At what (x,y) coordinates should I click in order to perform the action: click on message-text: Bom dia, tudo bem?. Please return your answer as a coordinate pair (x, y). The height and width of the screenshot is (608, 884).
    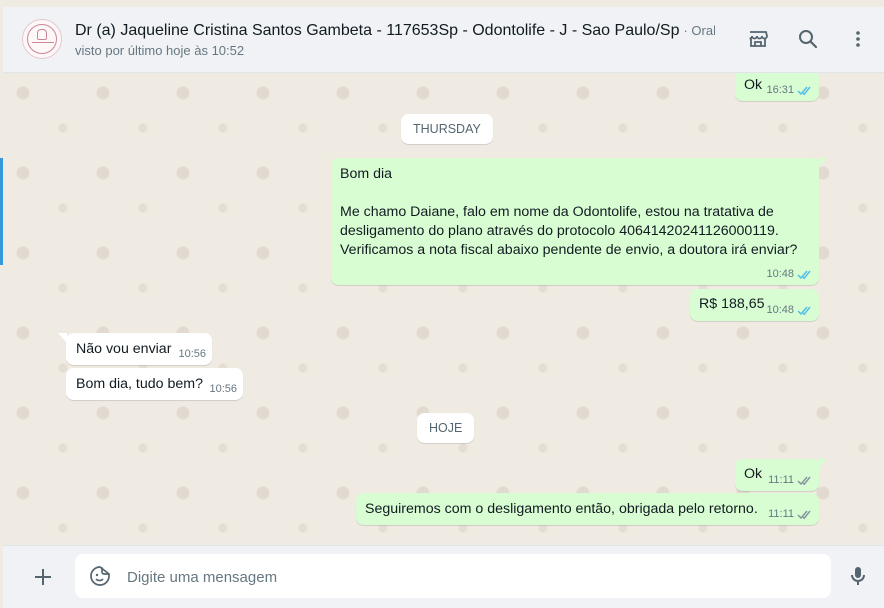
    Looking at the image, I should click on (139, 384).